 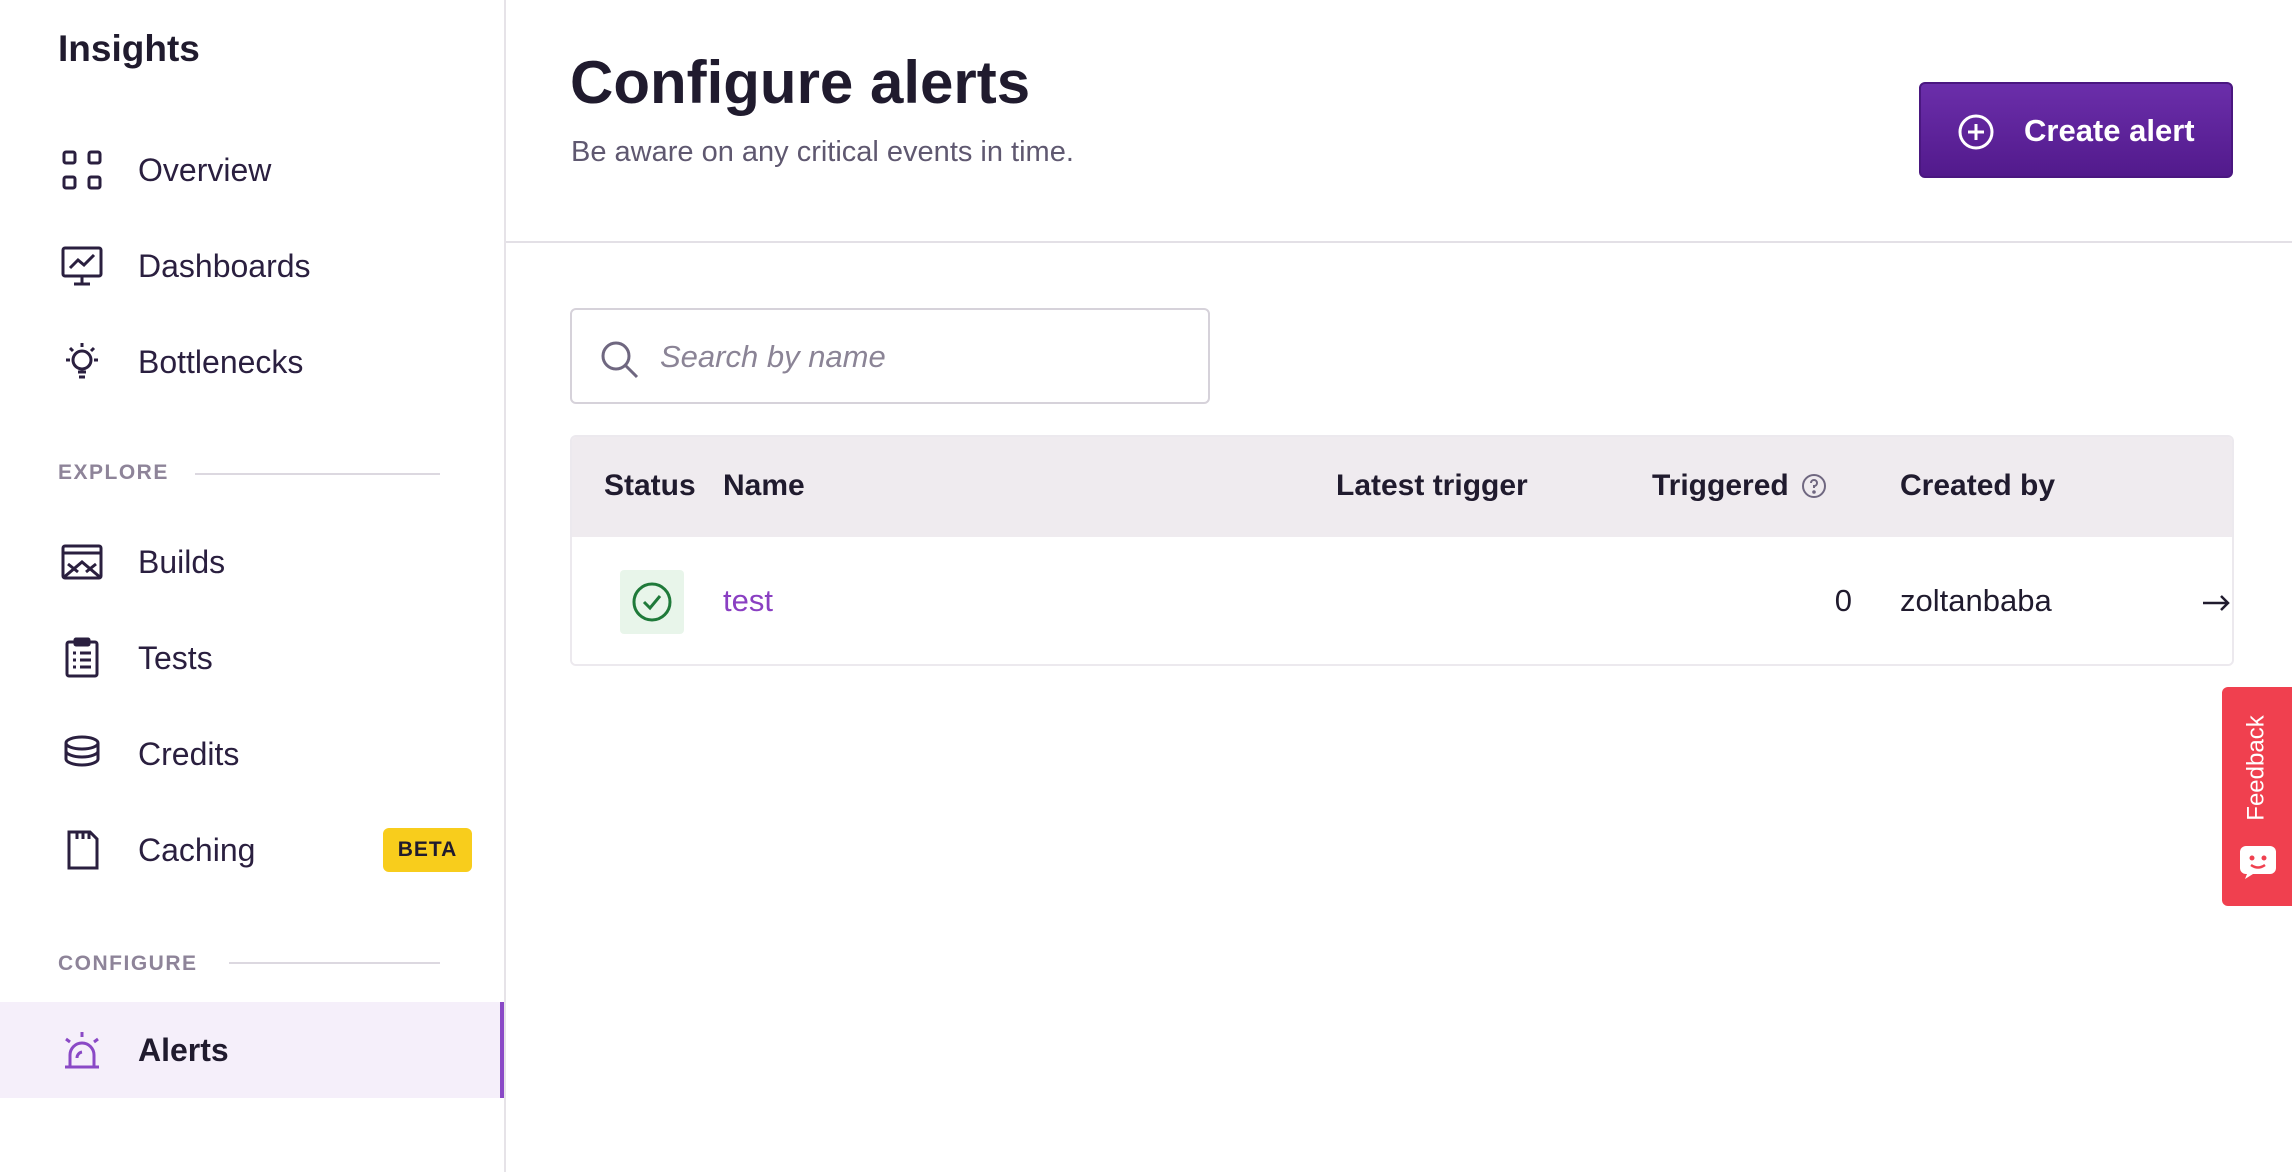 What do you see at coordinates (1432, 485) in the screenshot?
I see `column-header-latest-trigger: Latest trigger` at bounding box center [1432, 485].